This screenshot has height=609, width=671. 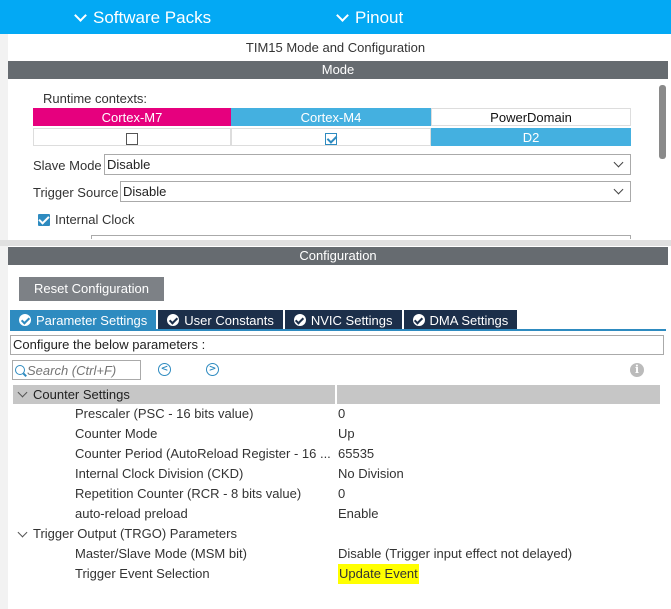 I want to click on tab-dma-settings: DMA Settings, so click(x=460, y=320).